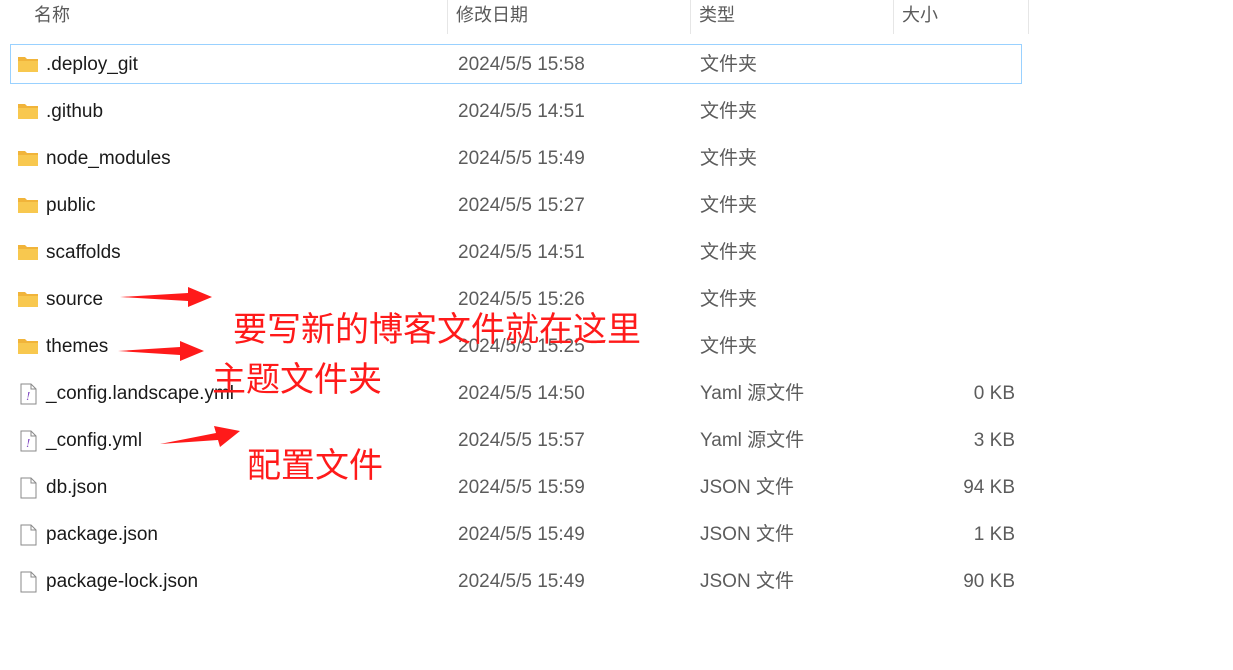 Image resolution: width=1233 pixels, height=670 pixels. I want to click on file-row: package.json 2024/5/5 15:49 JSON 文件 1 KB, so click(516, 534).